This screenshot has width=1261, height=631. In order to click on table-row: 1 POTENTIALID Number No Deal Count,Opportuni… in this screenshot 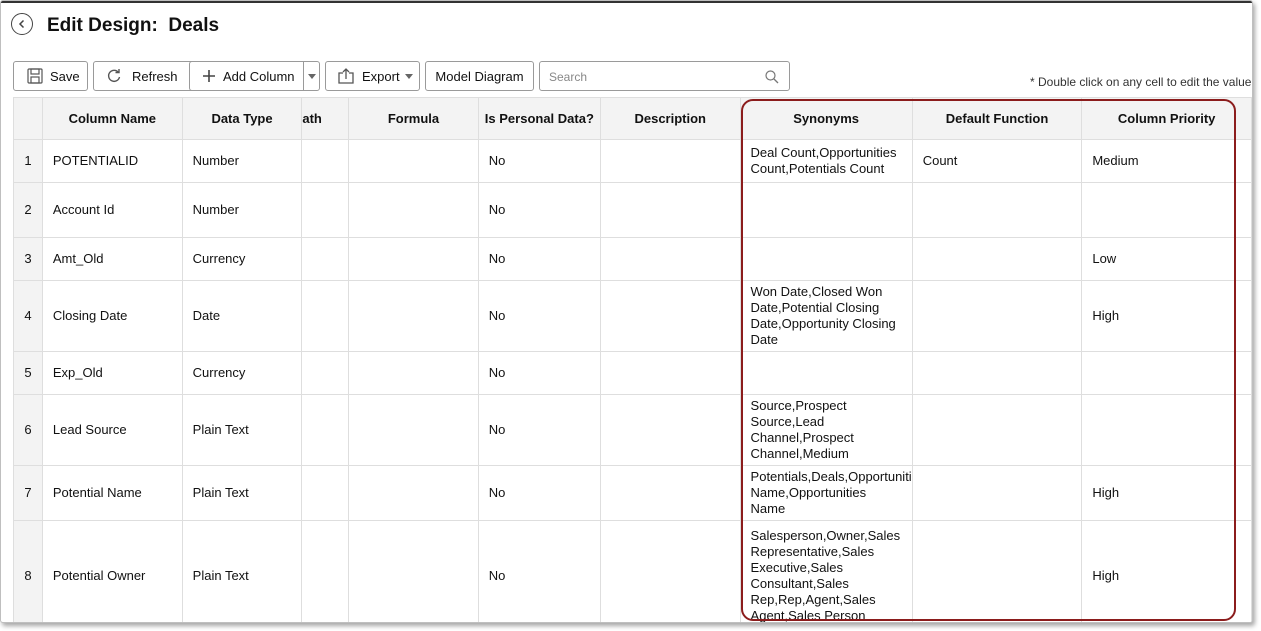, I will do `click(632, 161)`.